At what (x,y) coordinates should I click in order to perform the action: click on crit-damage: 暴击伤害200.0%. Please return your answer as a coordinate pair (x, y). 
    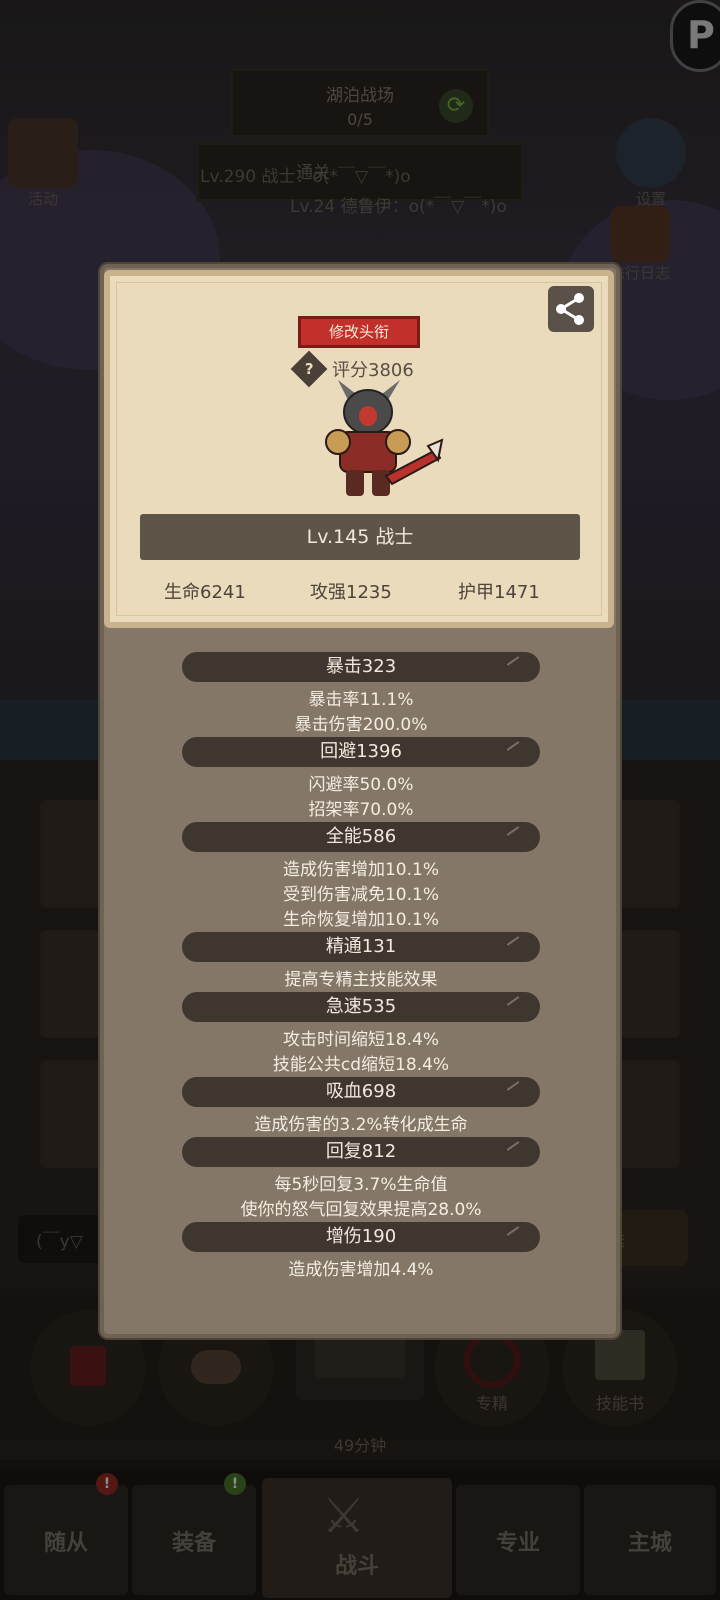
    Looking at the image, I should click on (361, 725).